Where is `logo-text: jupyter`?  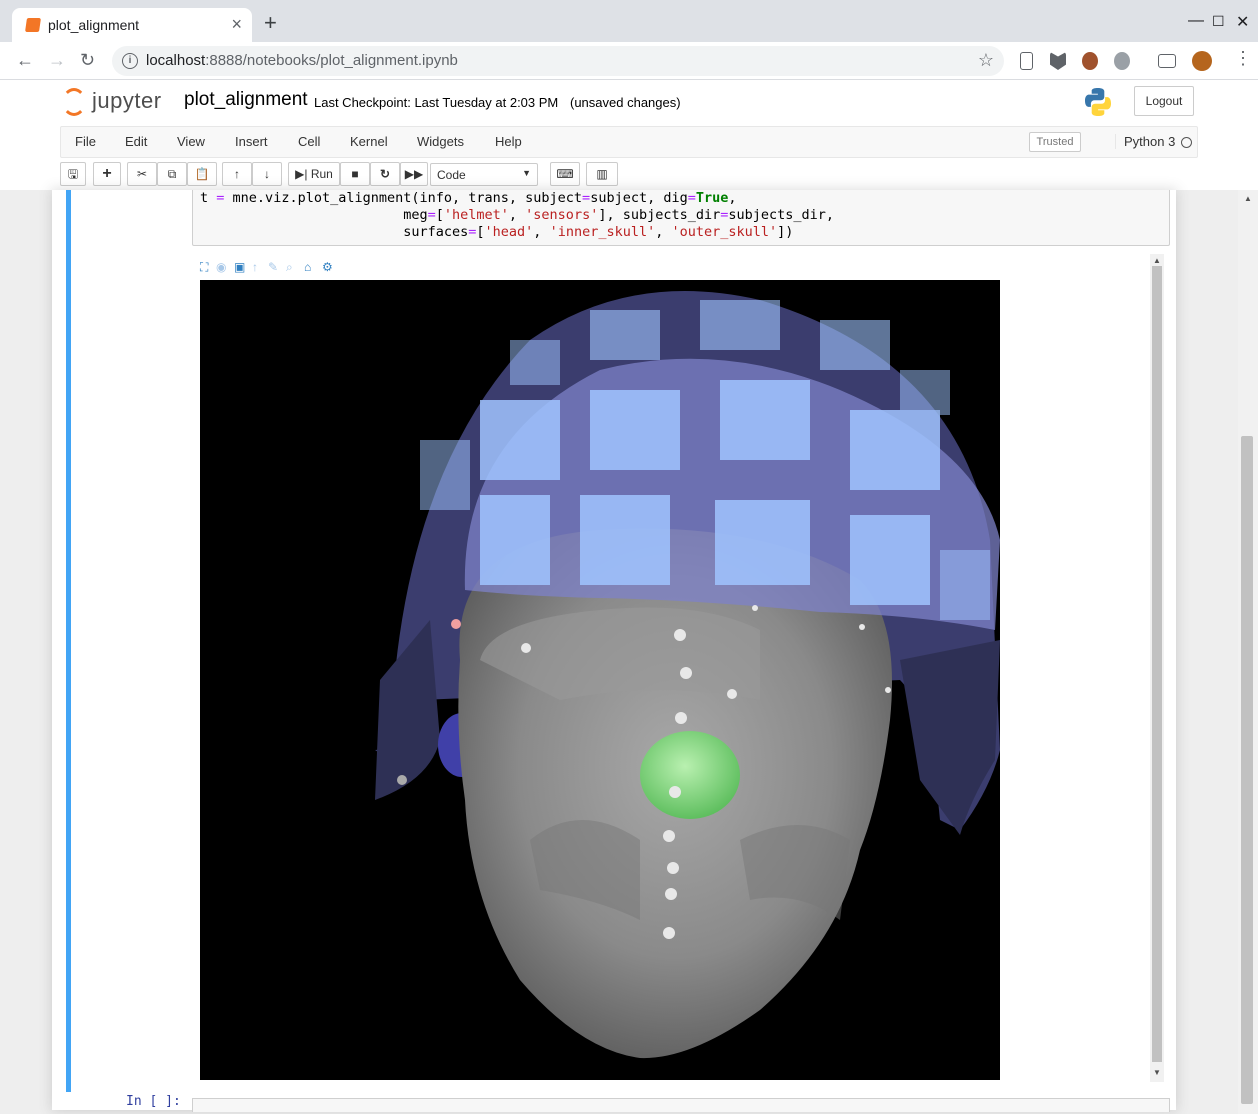 logo-text: jupyter is located at coordinates (127, 100).